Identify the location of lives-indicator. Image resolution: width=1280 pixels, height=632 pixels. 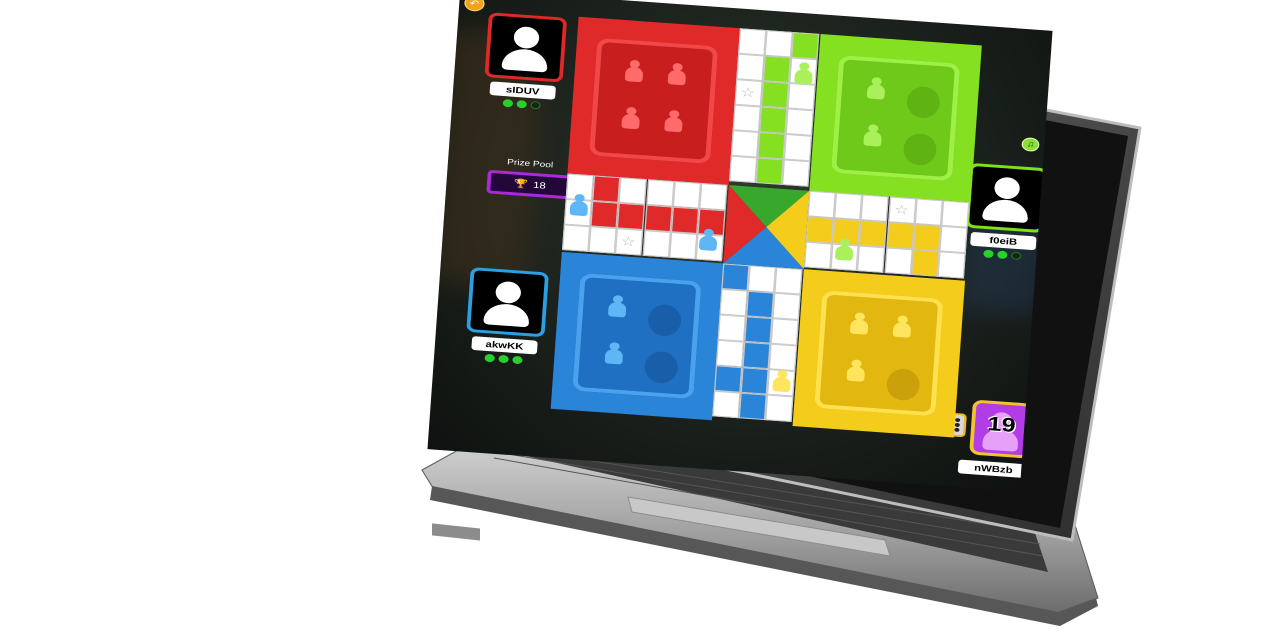
(504, 359).